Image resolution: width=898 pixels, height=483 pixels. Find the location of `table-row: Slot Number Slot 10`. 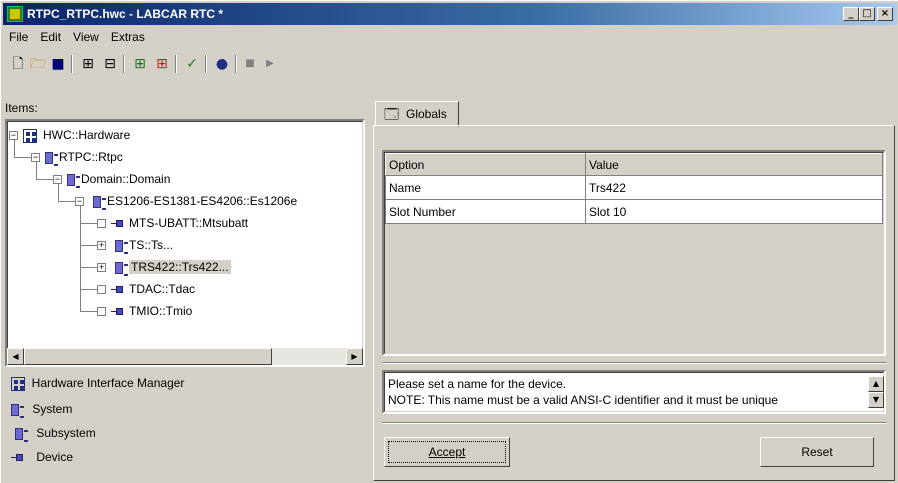

table-row: Slot Number Slot 10 is located at coordinates (634, 211).